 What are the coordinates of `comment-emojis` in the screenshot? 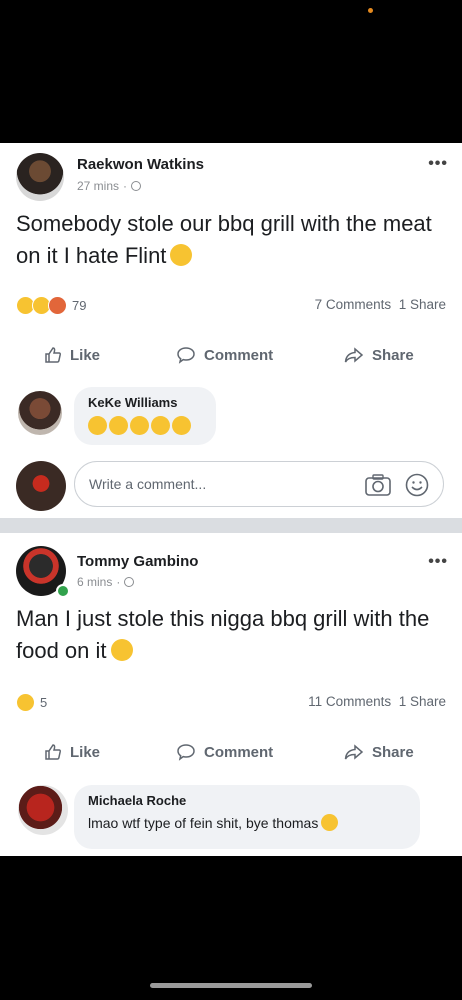 It's located at (145, 425).